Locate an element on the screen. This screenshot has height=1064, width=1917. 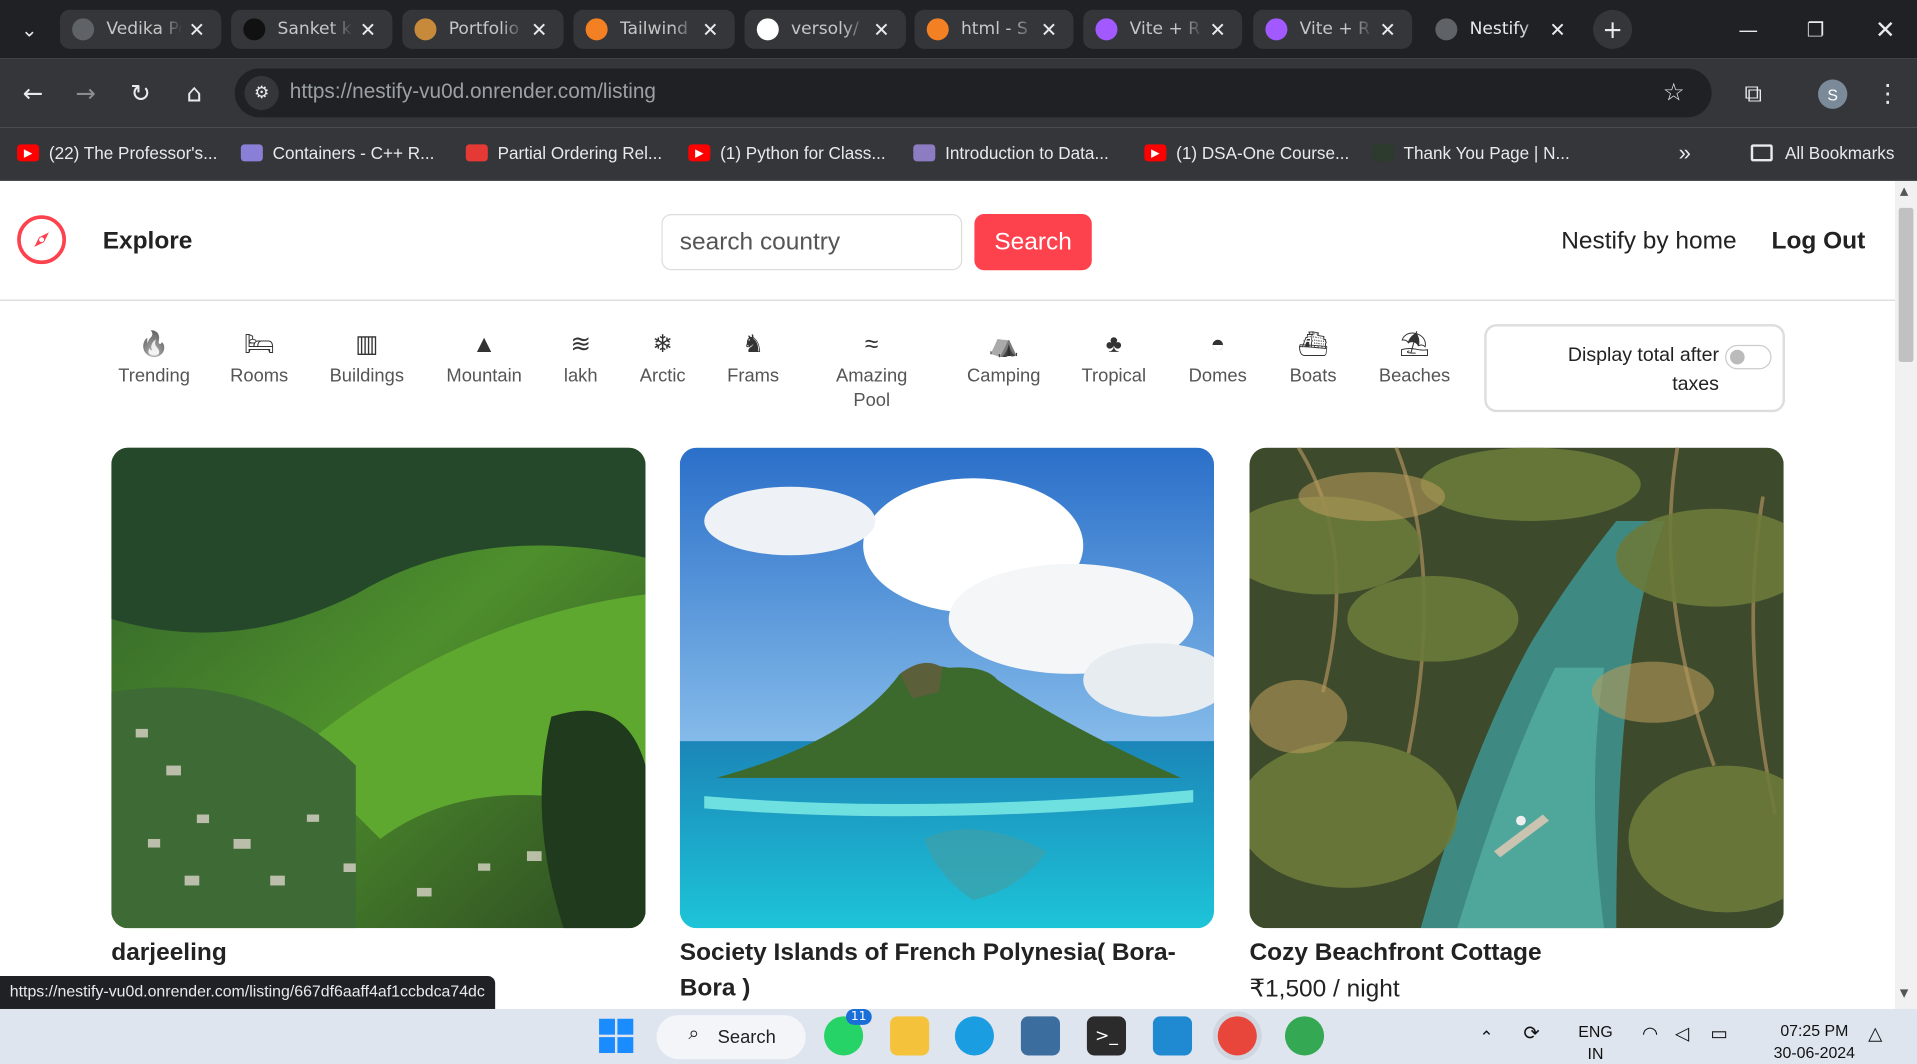
browser-tab: versoly/ ✕ is located at coordinates (825, 29).